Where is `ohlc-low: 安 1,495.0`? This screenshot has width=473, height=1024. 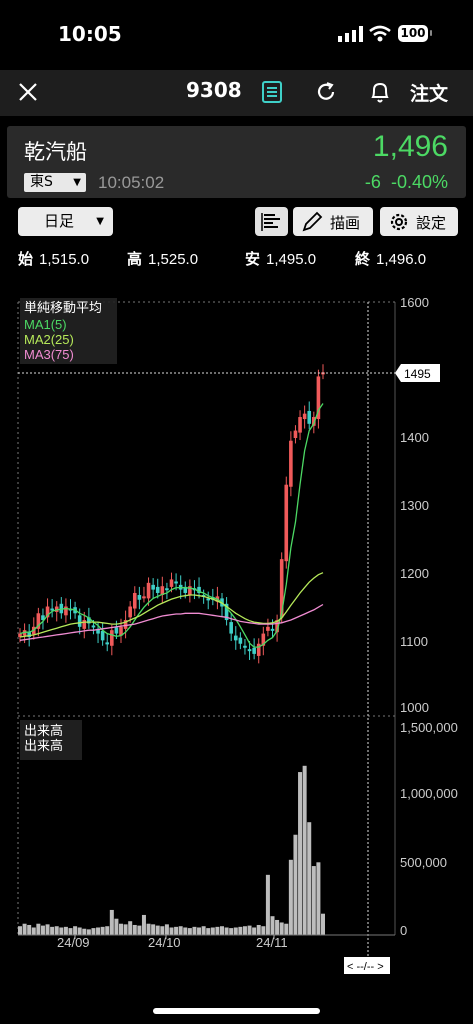
ohlc-low: 安 1,495.0 is located at coordinates (280, 258).